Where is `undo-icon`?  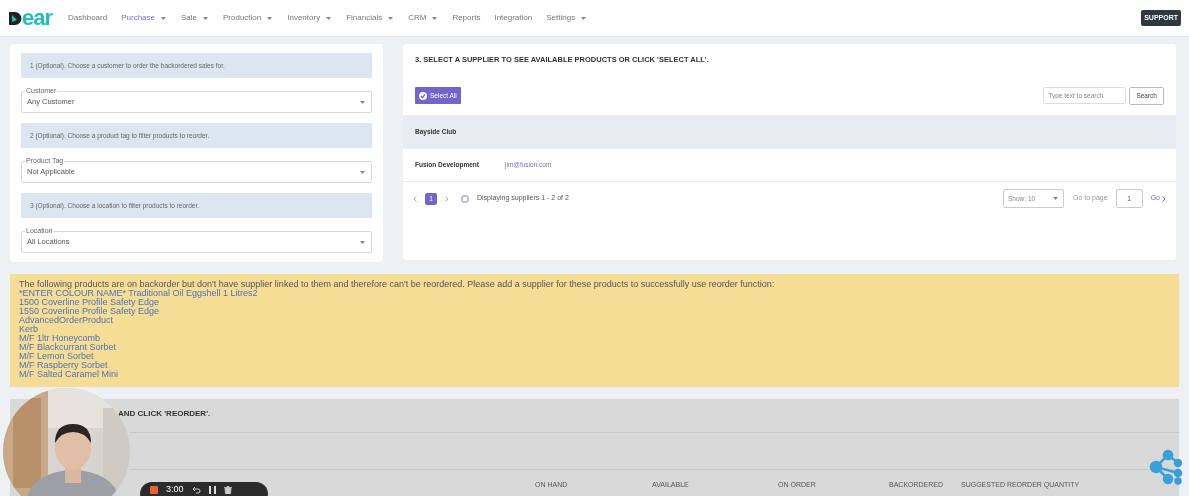 undo-icon is located at coordinates (196, 490).